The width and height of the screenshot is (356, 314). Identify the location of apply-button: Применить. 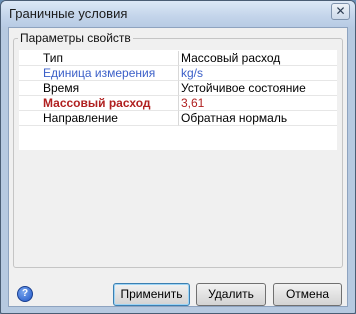
(151, 294).